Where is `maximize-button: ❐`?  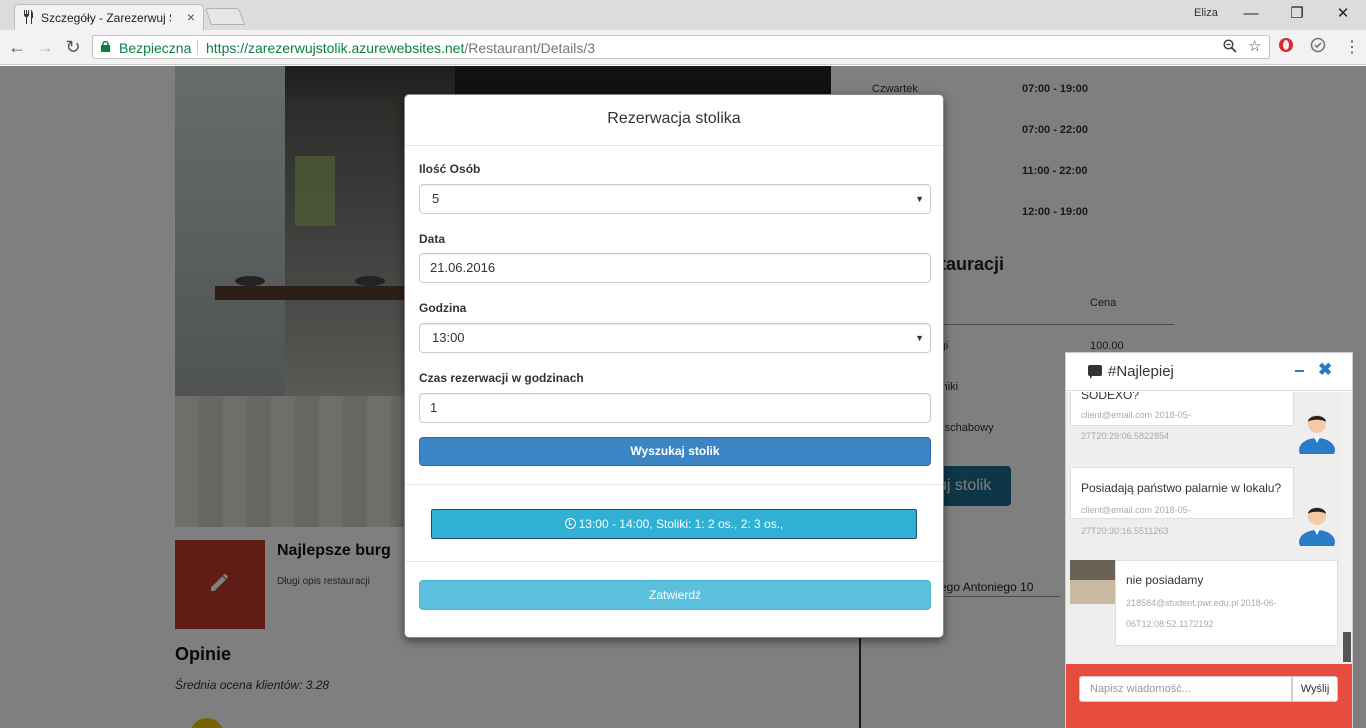 maximize-button: ❐ is located at coordinates (1297, 14).